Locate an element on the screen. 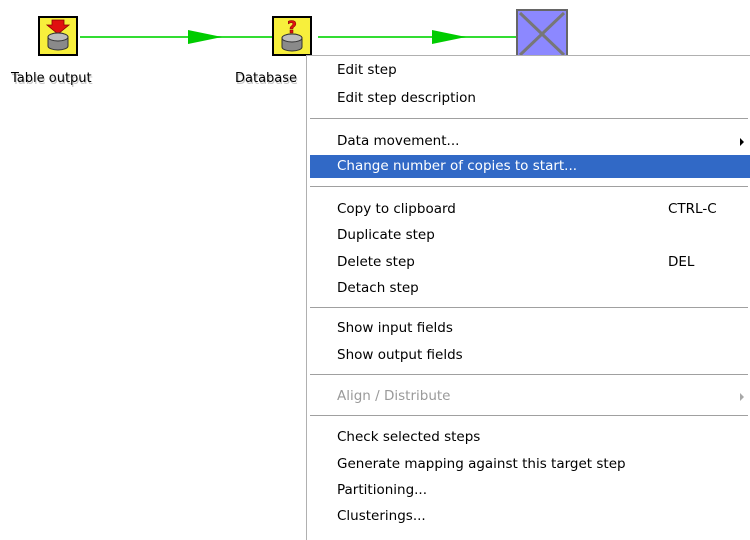  step-label-table-output: Table output Table output is located at coordinates (52, 79).